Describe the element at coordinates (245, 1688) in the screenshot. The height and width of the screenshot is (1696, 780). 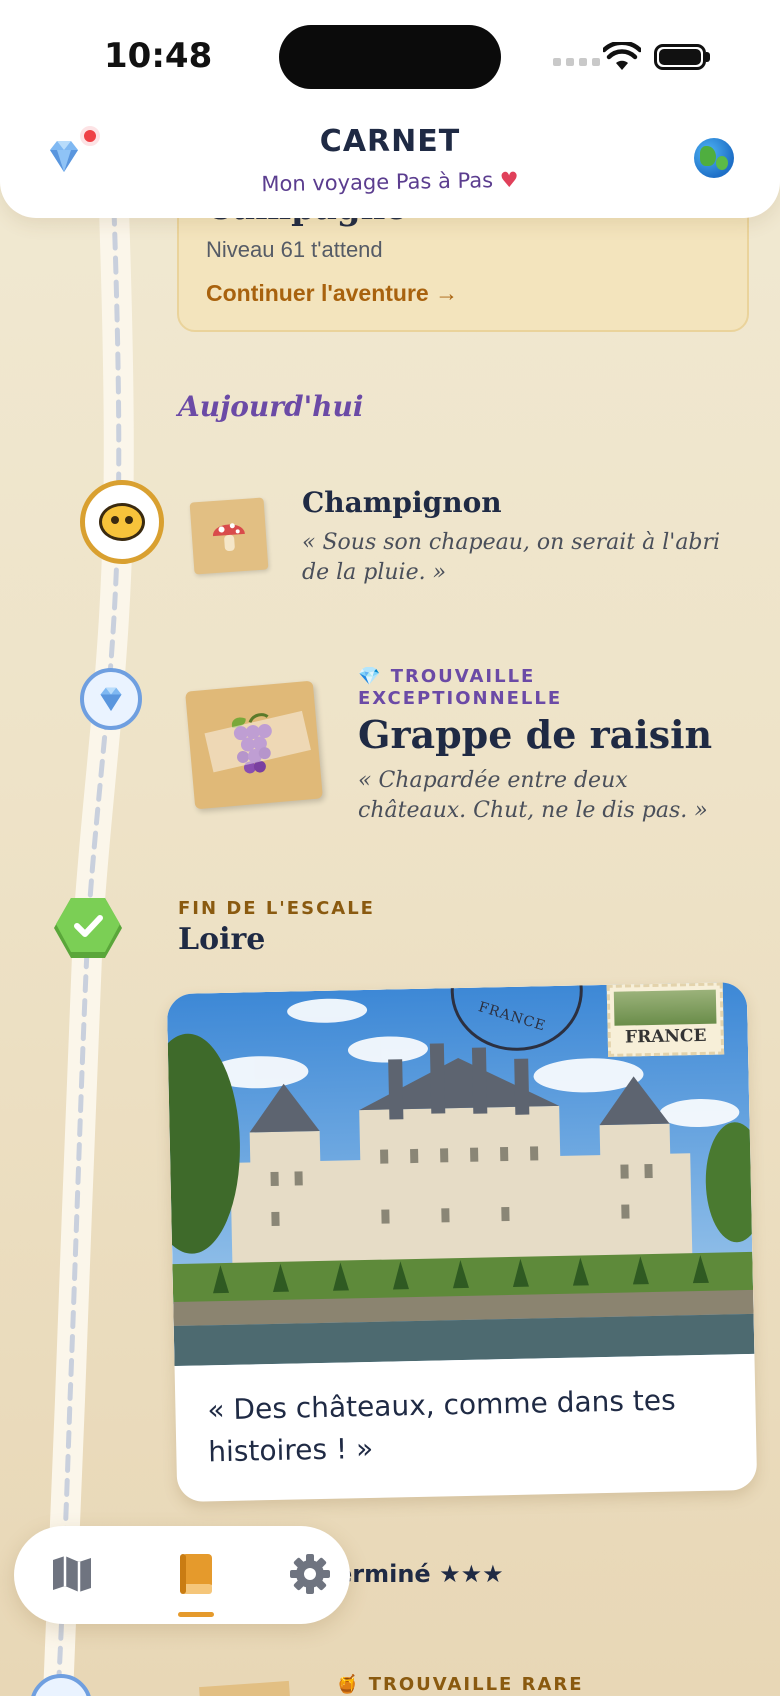
I see `find-paper-partial` at that location.